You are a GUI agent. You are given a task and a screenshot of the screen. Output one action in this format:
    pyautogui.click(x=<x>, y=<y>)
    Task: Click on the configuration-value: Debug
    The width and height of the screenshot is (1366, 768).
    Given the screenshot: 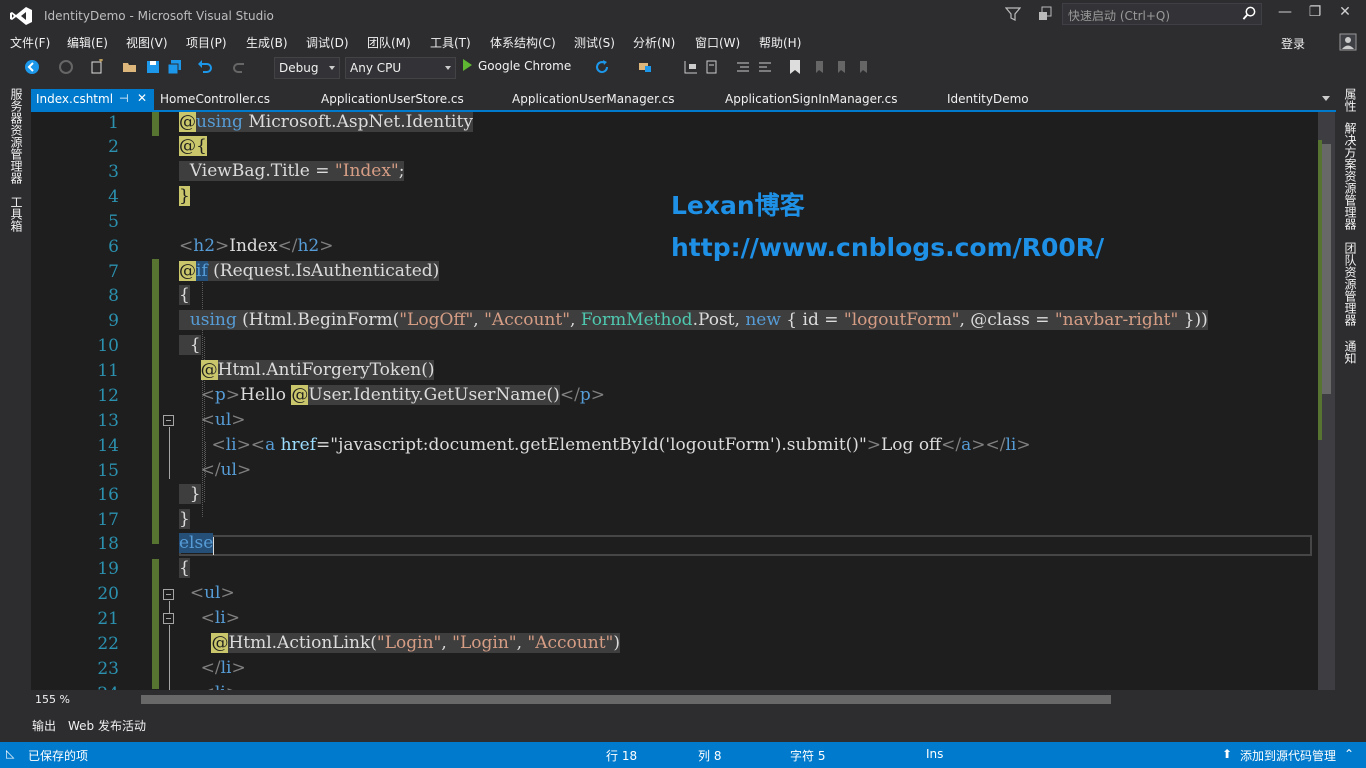 What is the action you would take?
    pyautogui.click(x=299, y=68)
    